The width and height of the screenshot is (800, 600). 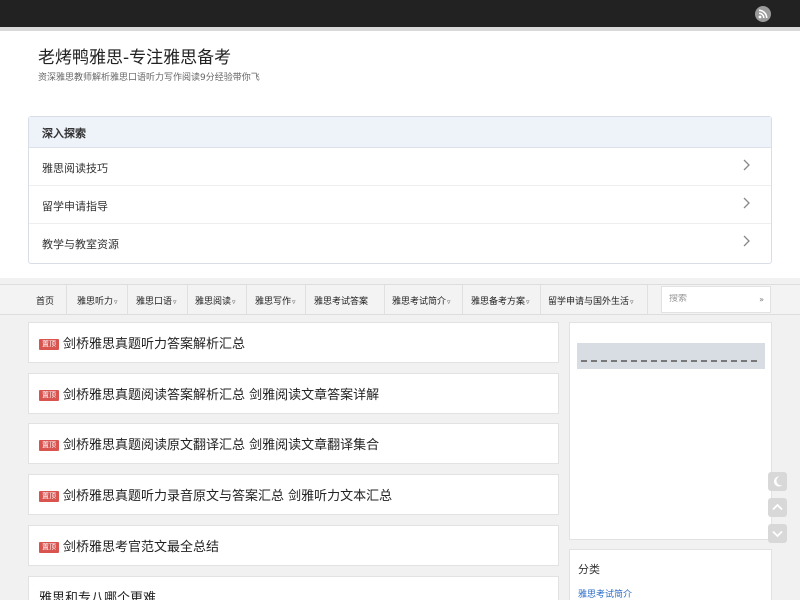 I want to click on nav-item-label: 雅思写作, so click(x=273, y=302).